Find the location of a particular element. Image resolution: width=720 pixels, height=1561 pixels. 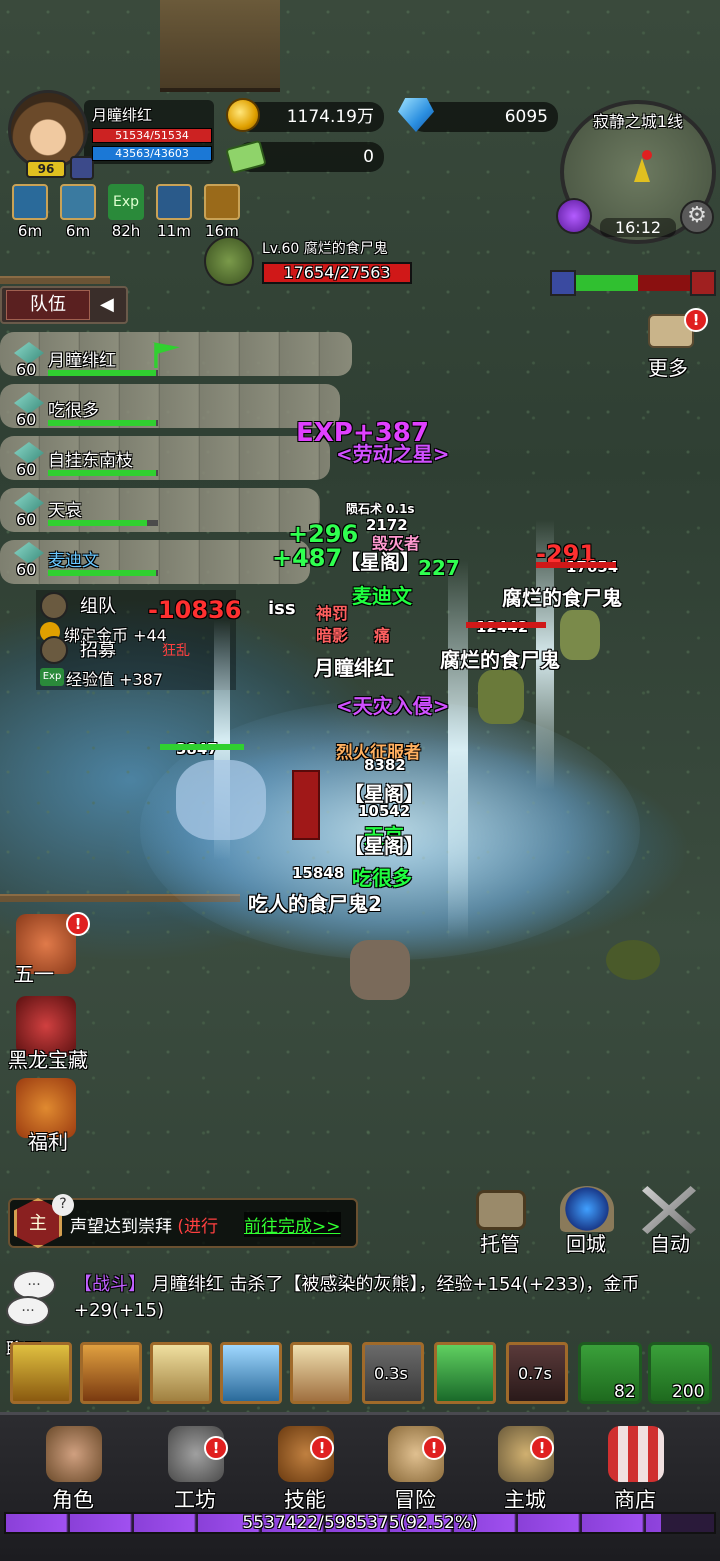

buff-timer: 82h is located at coordinates (126, 231).